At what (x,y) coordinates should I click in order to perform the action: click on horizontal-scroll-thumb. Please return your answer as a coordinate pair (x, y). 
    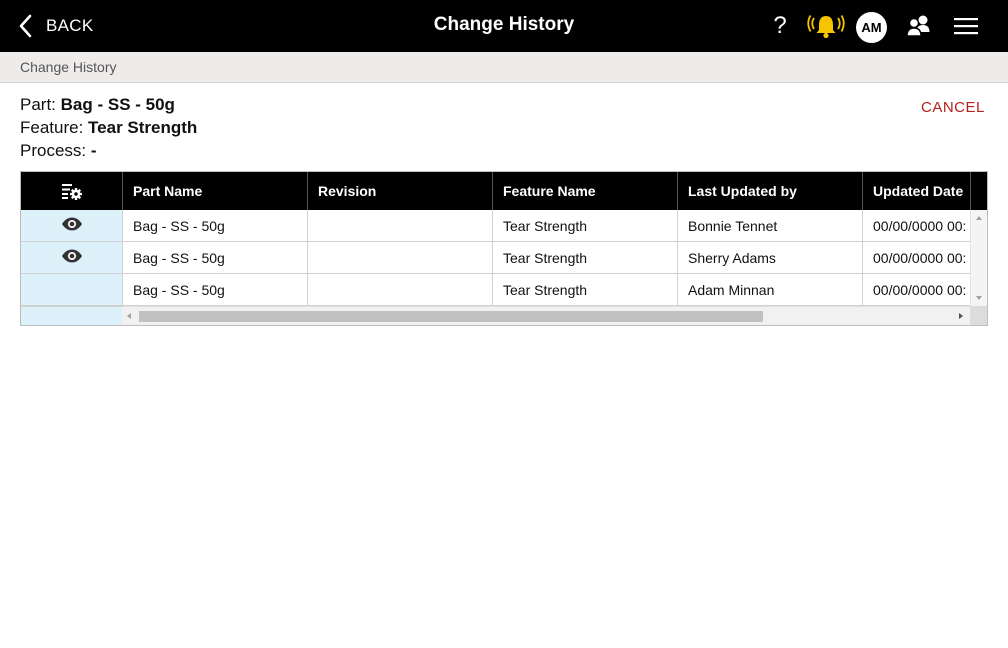
    Looking at the image, I should click on (451, 316).